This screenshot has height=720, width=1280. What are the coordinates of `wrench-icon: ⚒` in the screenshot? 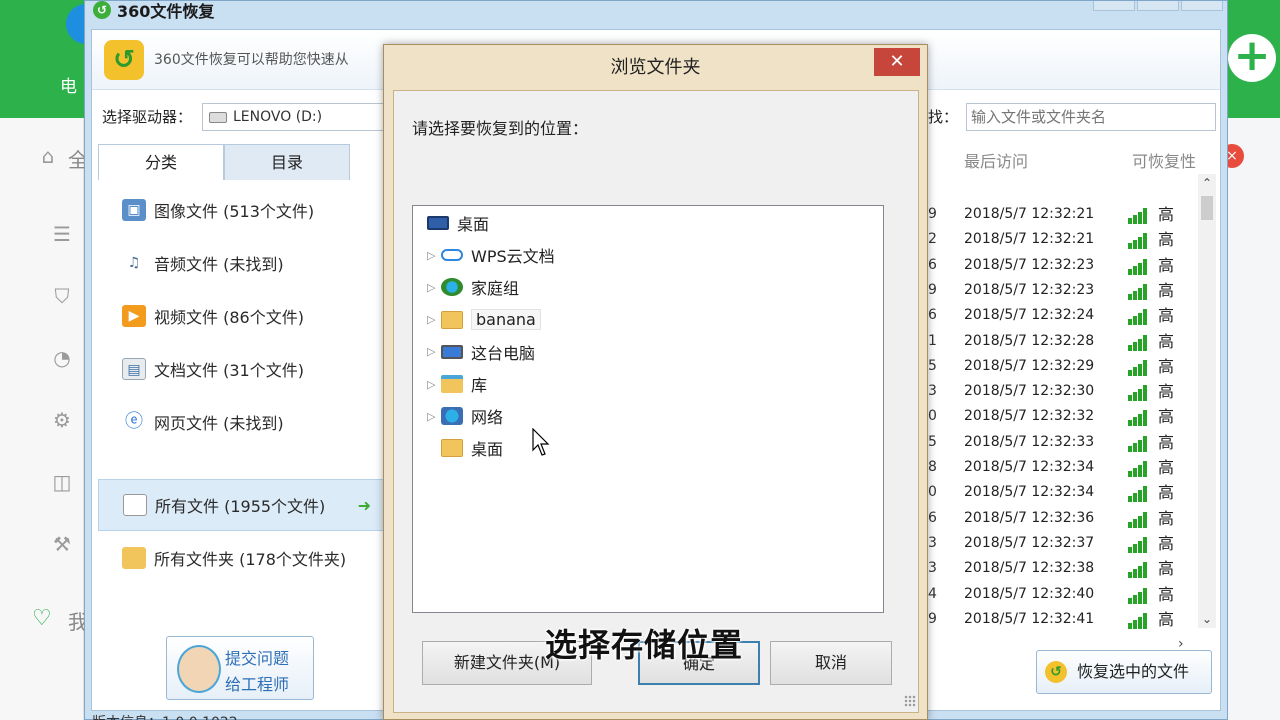 It's located at (62, 544).